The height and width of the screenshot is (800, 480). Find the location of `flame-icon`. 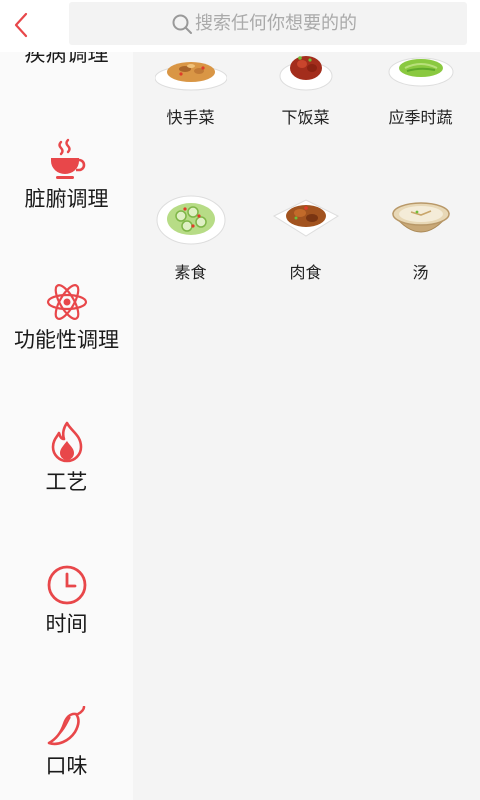

flame-icon is located at coordinates (67, 442).